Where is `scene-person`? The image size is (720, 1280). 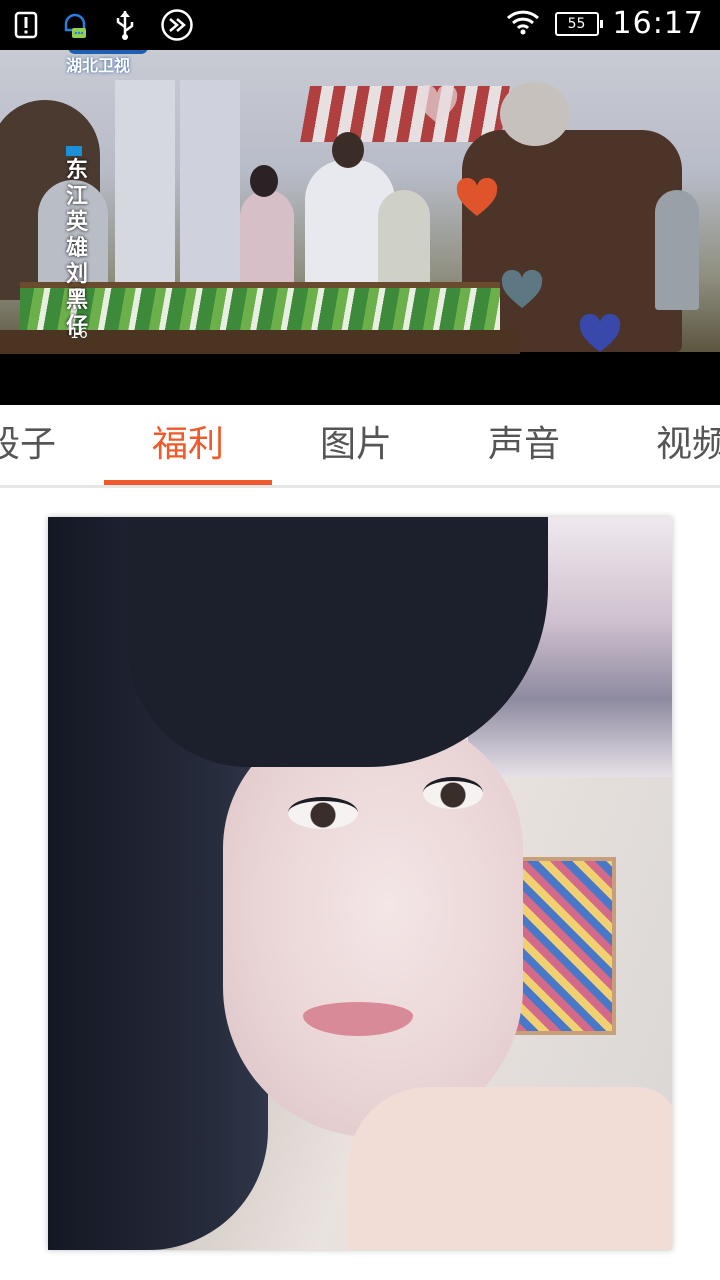
scene-person is located at coordinates (677, 250).